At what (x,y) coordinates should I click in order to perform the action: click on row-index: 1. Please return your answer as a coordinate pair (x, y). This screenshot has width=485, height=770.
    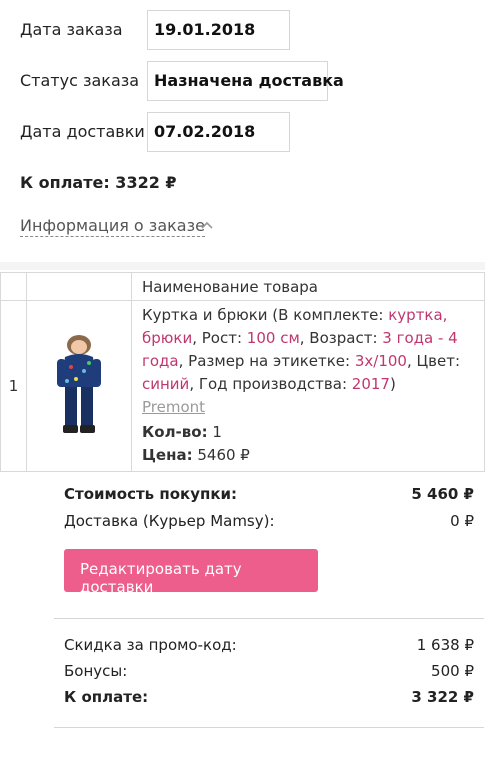
    Looking at the image, I should click on (13, 386).